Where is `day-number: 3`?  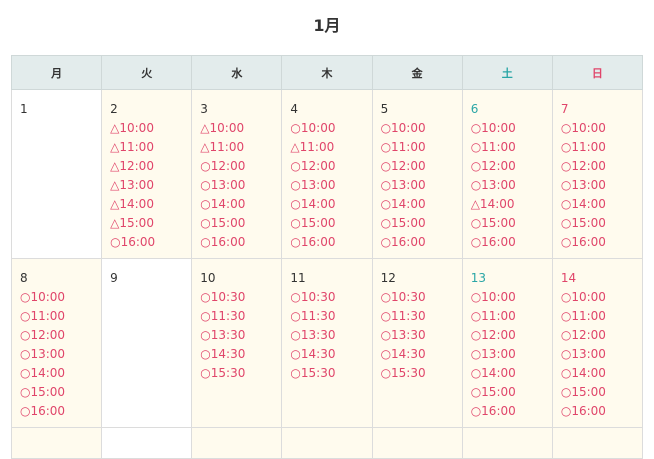
day-number: 3 is located at coordinates (204, 109).